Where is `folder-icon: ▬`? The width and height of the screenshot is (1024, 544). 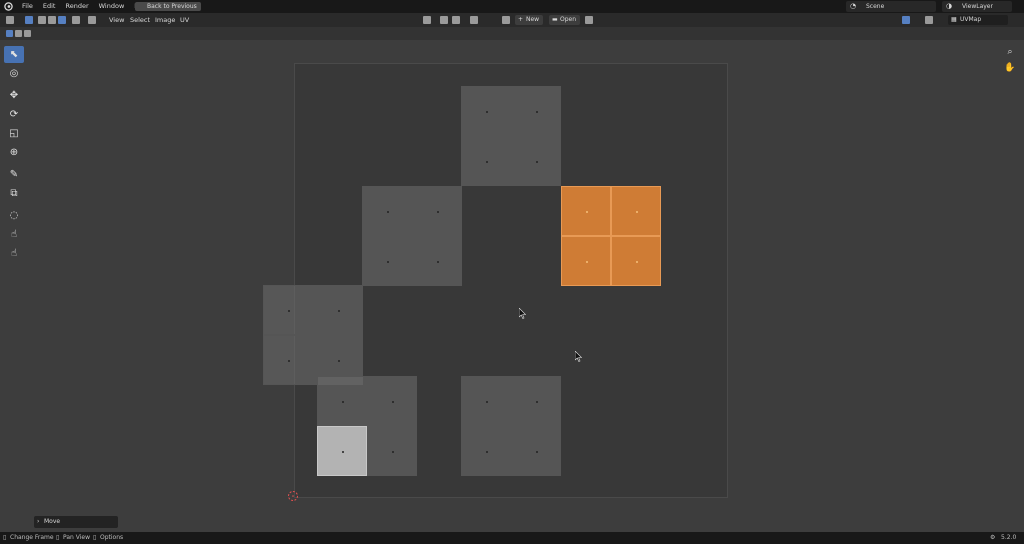
folder-icon: ▬ is located at coordinates (555, 19).